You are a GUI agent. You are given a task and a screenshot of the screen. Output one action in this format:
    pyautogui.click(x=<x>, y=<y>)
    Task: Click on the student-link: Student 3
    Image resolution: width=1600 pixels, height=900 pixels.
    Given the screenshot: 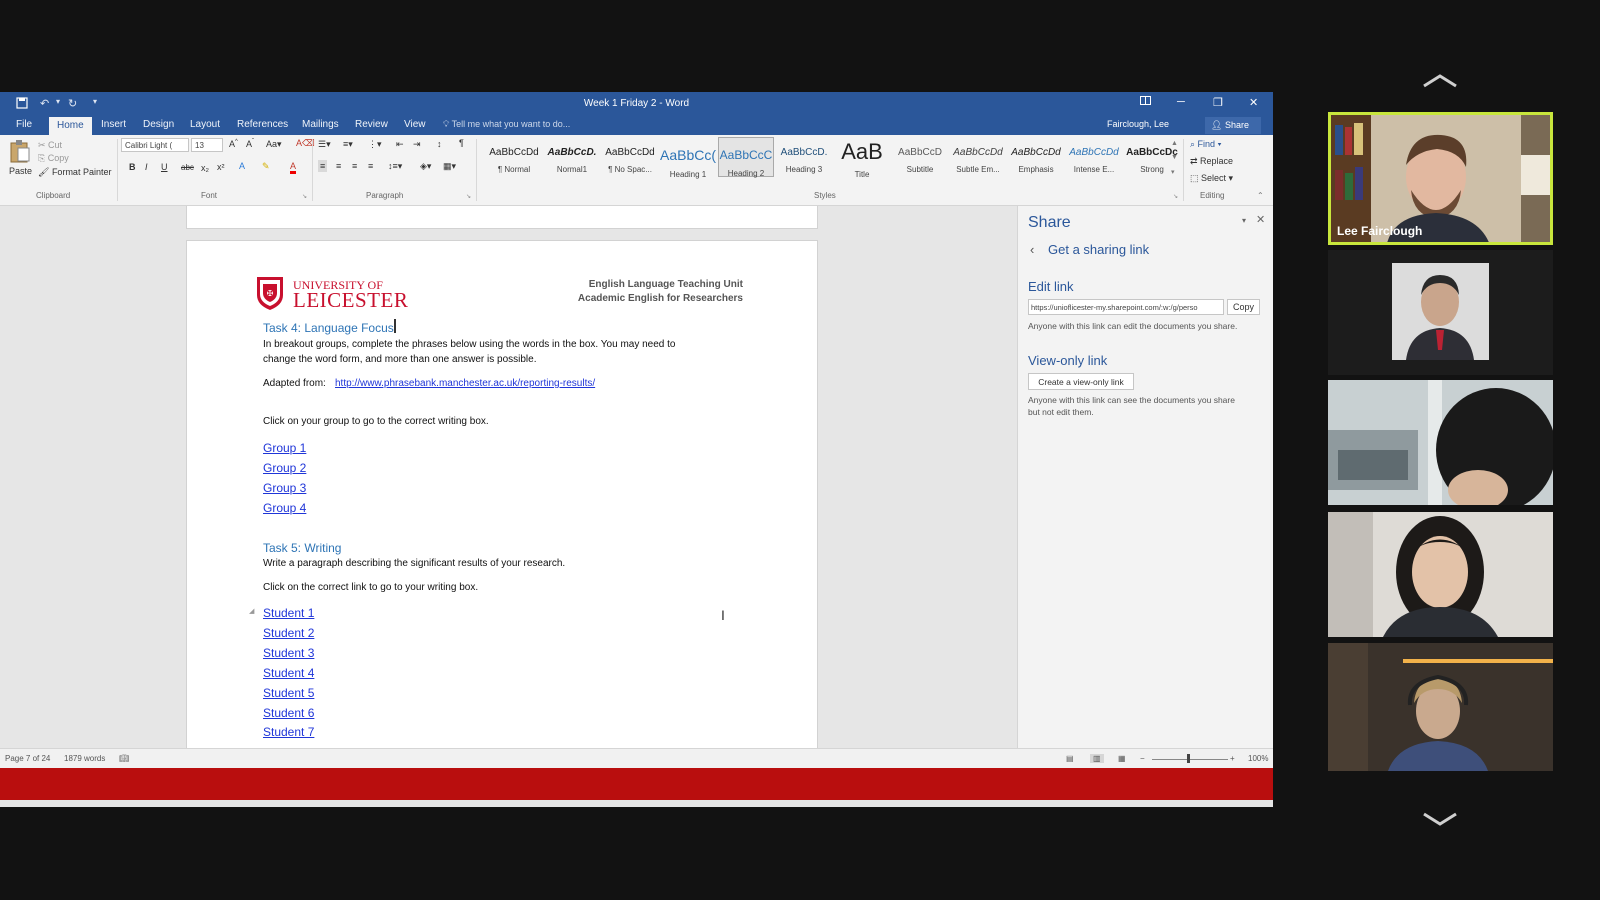 What is the action you would take?
    pyautogui.click(x=288, y=653)
    